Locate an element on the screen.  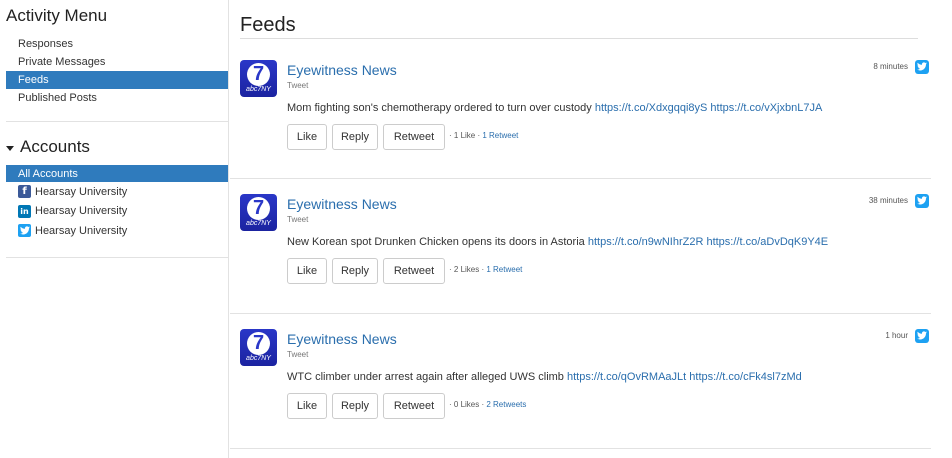
post-stats: · 1 Like · 1 Retweet is located at coordinates (484, 135).